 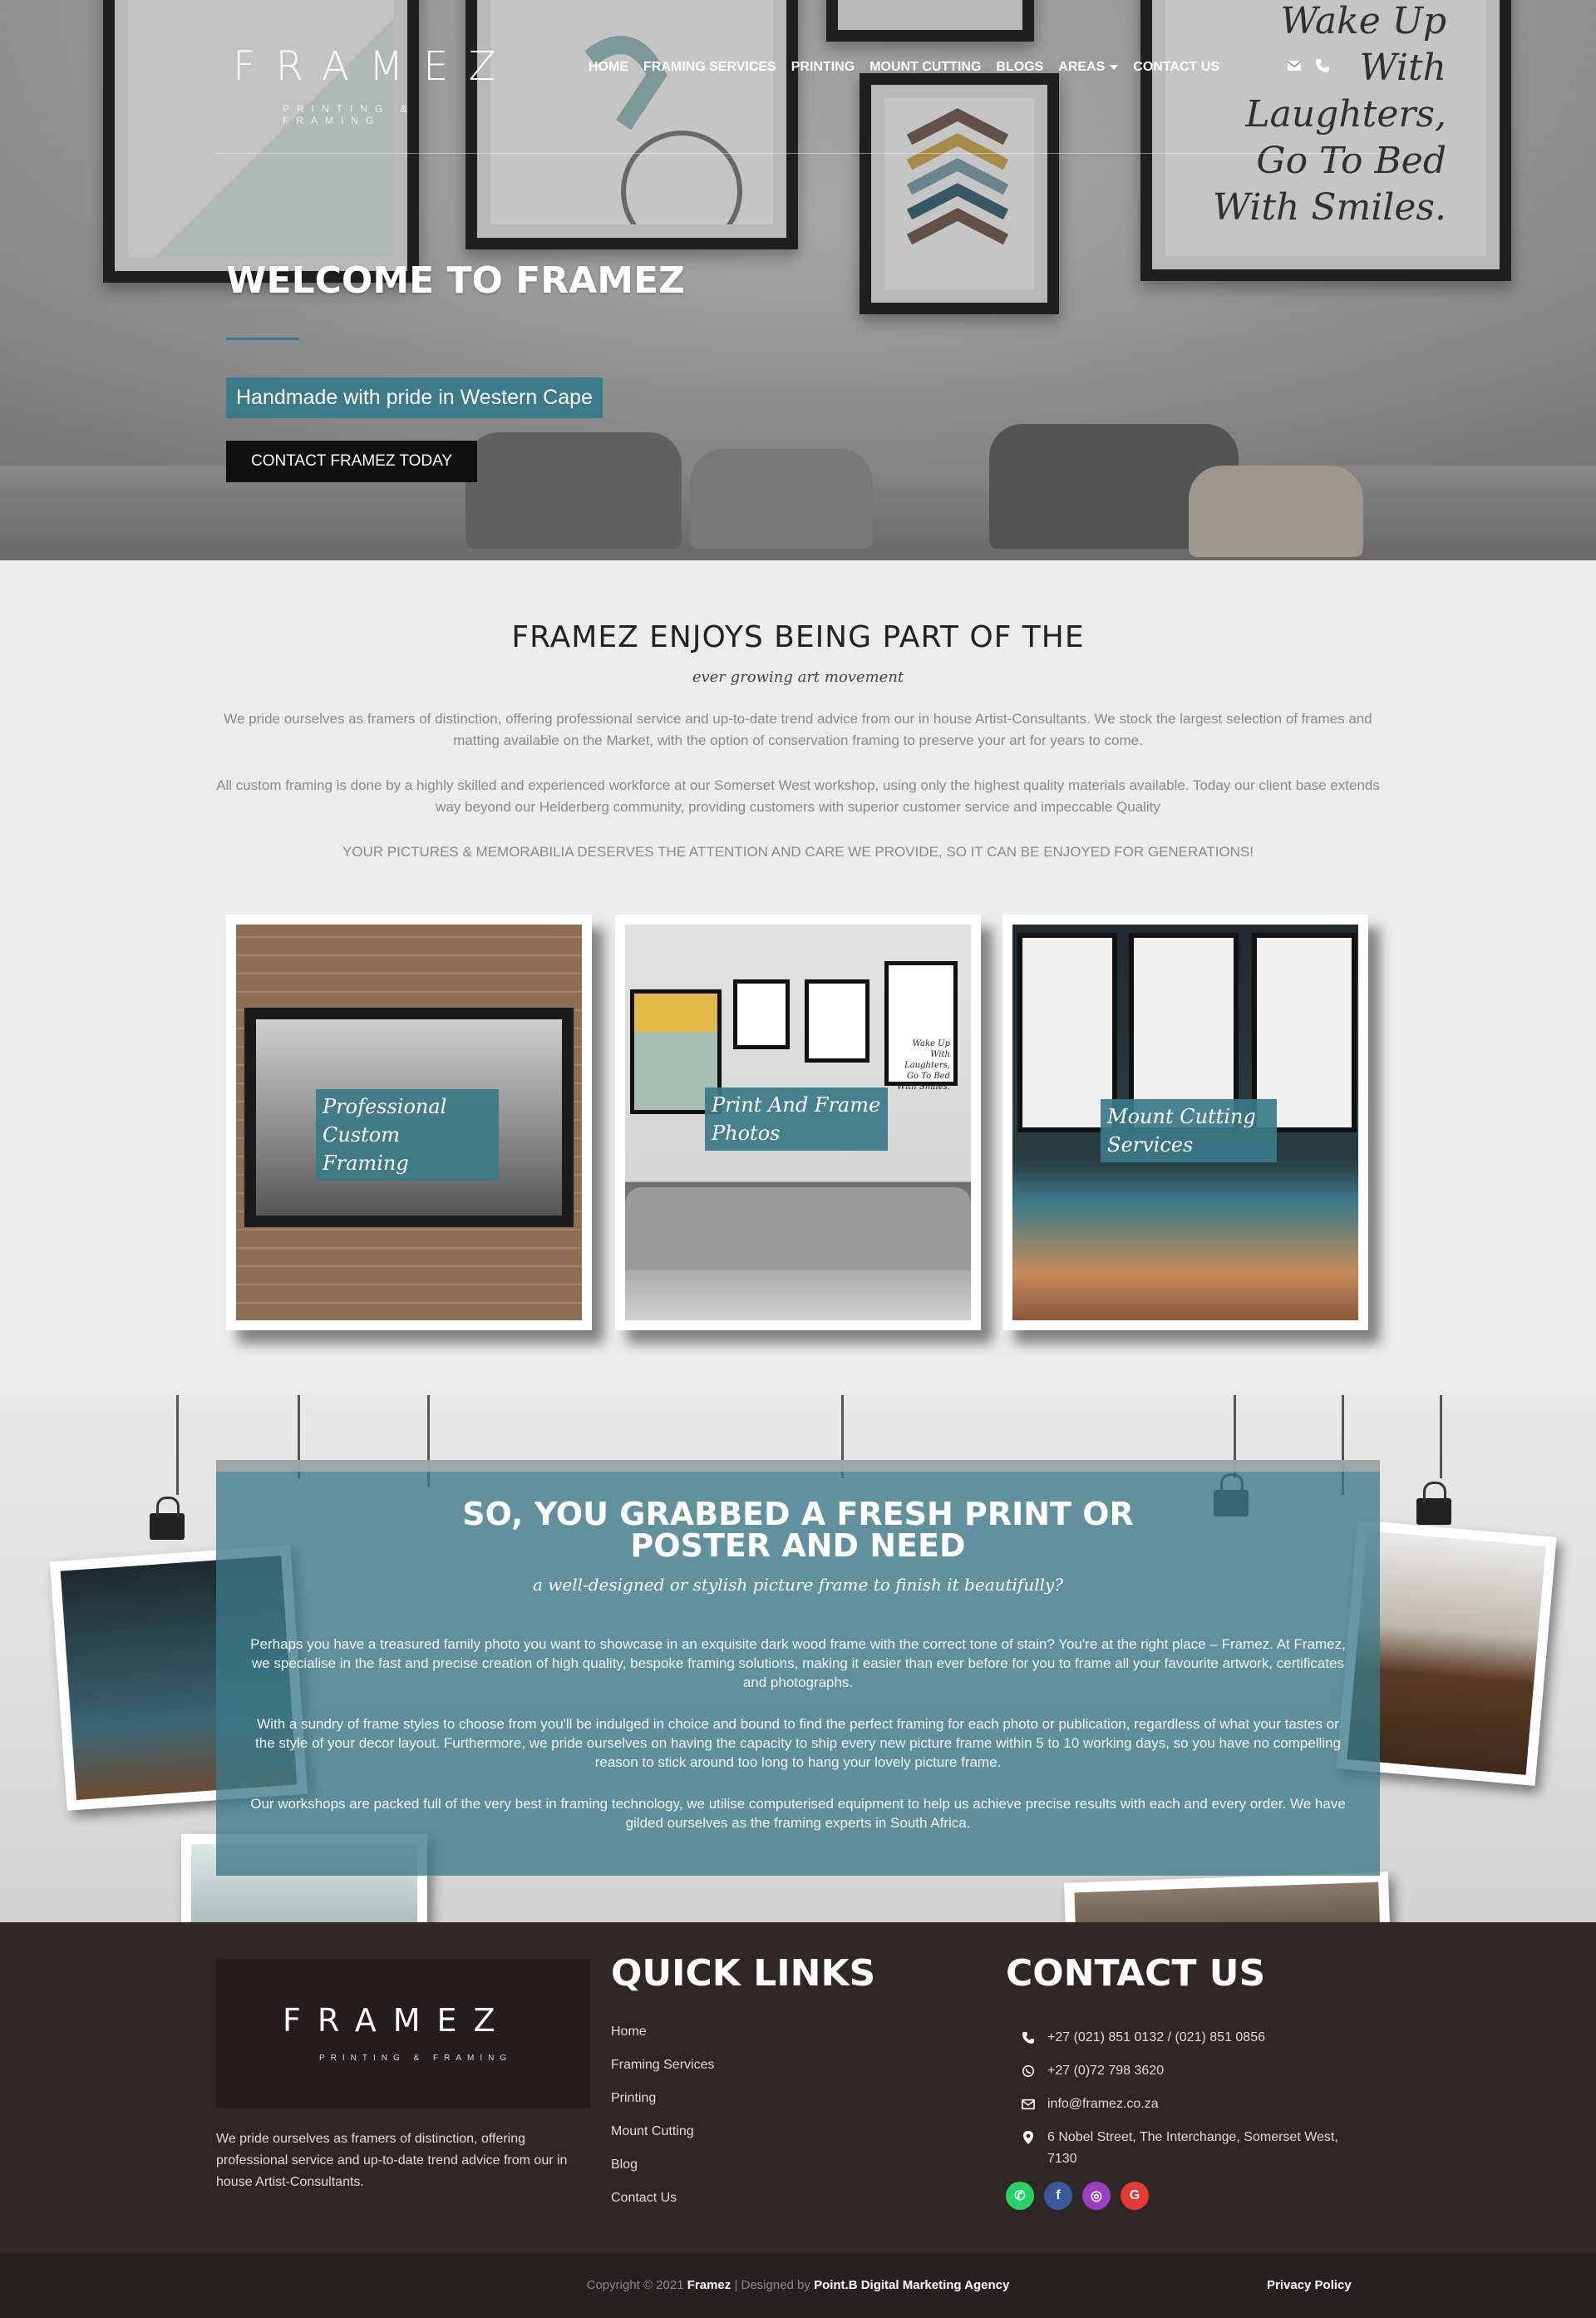 What do you see at coordinates (662, 2098) in the screenshot?
I see `footer-link-printing: Printing` at bounding box center [662, 2098].